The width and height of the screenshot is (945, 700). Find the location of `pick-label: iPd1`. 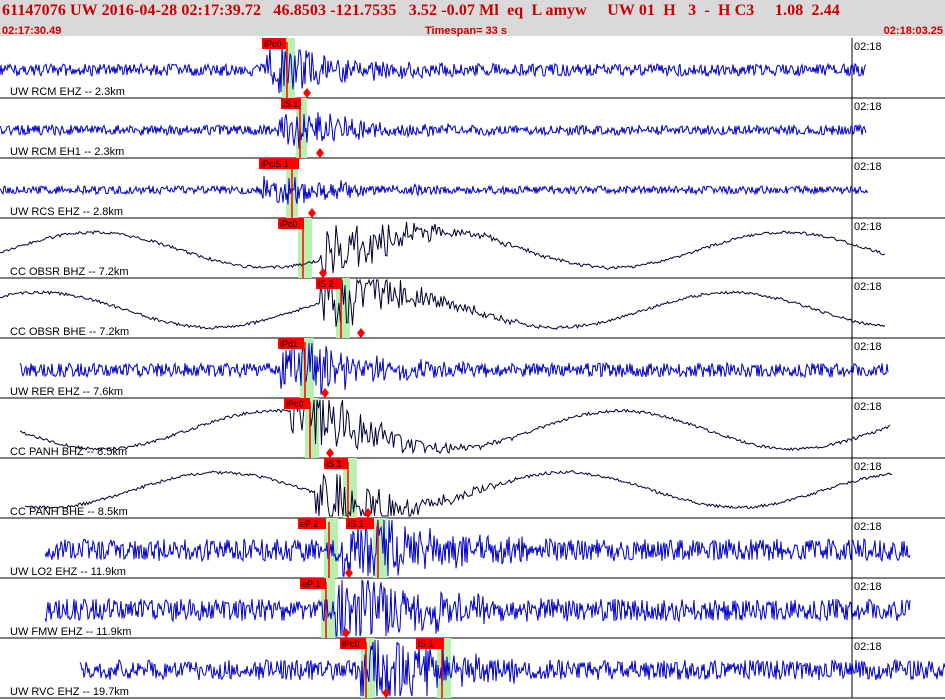

pick-label: iPd1 is located at coordinates (289, 344).